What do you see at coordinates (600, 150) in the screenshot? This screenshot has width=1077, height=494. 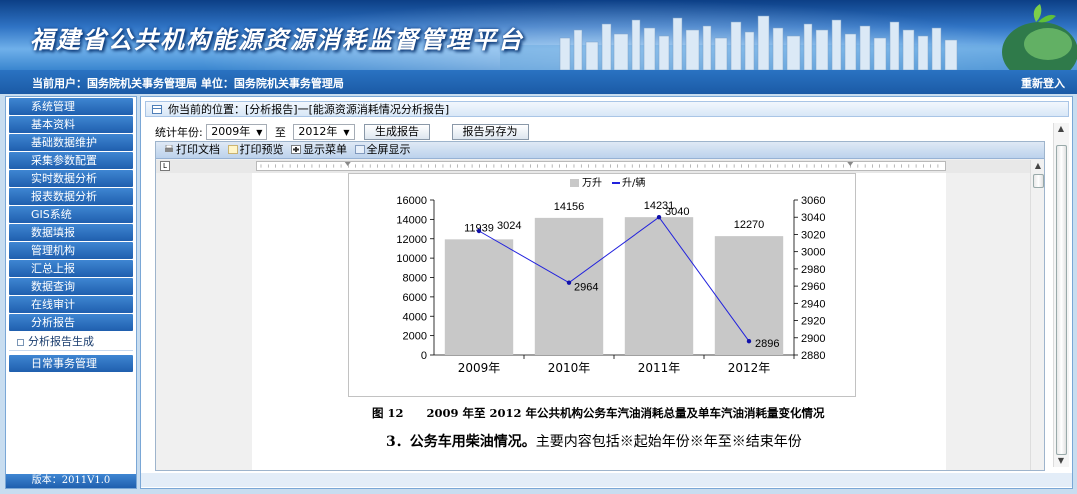 I see `viewer-toolbar: 打印文档 打印预览 显示菜单 全屏显示` at bounding box center [600, 150].